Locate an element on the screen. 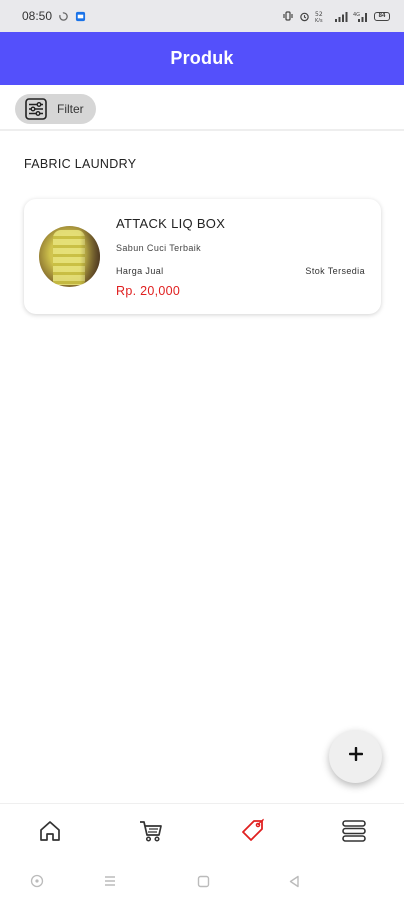 The image size is (404, 900). sliders-icon is located at coordinates (36, 109).